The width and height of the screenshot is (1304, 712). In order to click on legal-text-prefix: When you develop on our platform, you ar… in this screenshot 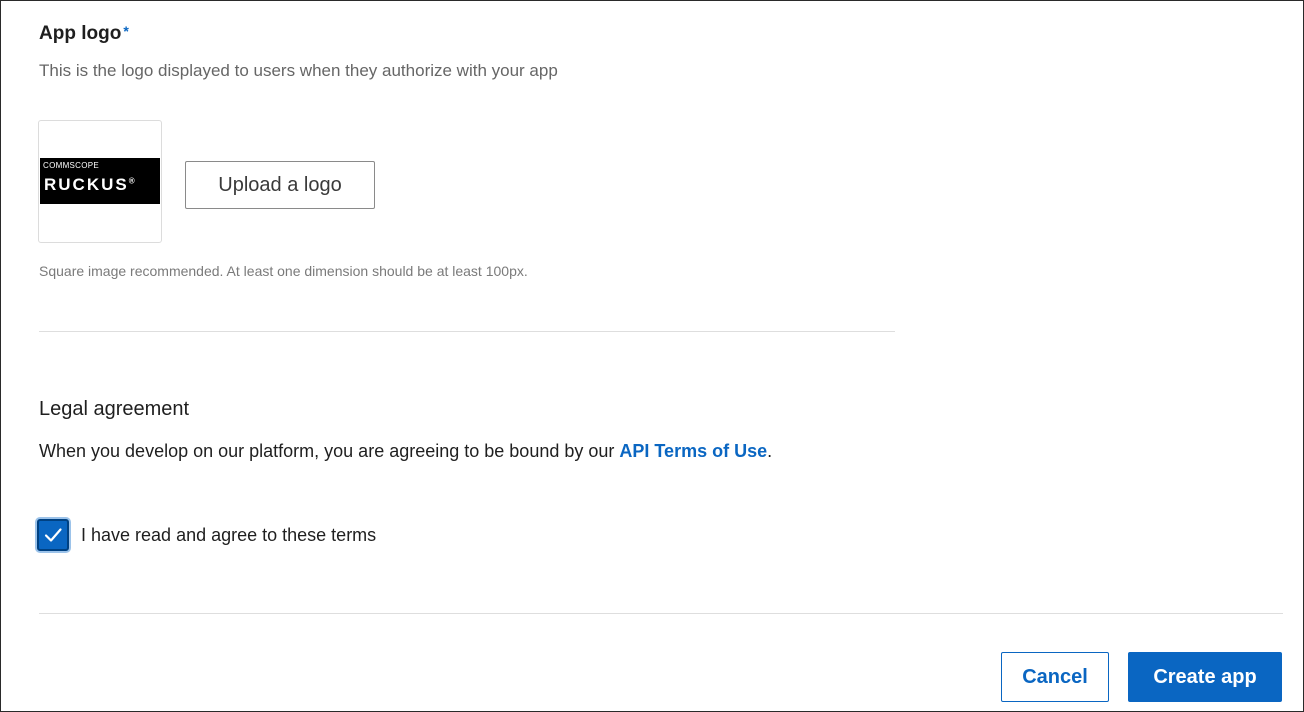, I will do `click(329, 451)`.